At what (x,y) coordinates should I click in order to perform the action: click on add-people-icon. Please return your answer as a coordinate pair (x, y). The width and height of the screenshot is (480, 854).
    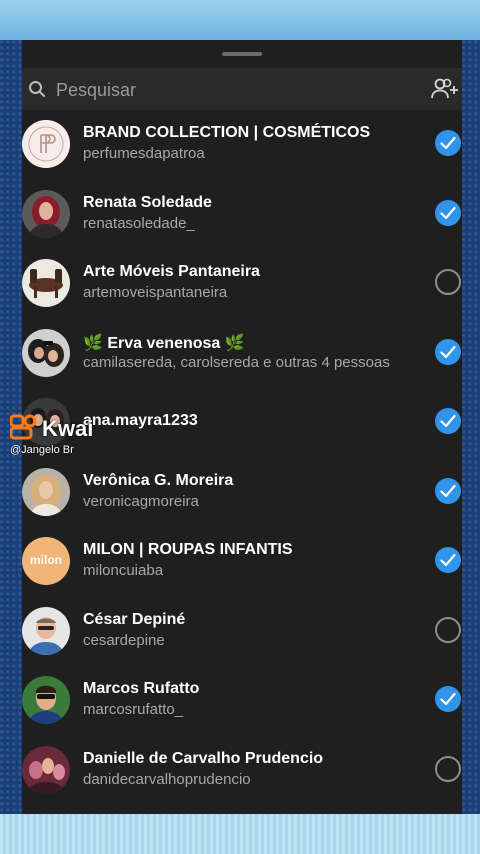
    Looking at the image, I should click on (445, 89).